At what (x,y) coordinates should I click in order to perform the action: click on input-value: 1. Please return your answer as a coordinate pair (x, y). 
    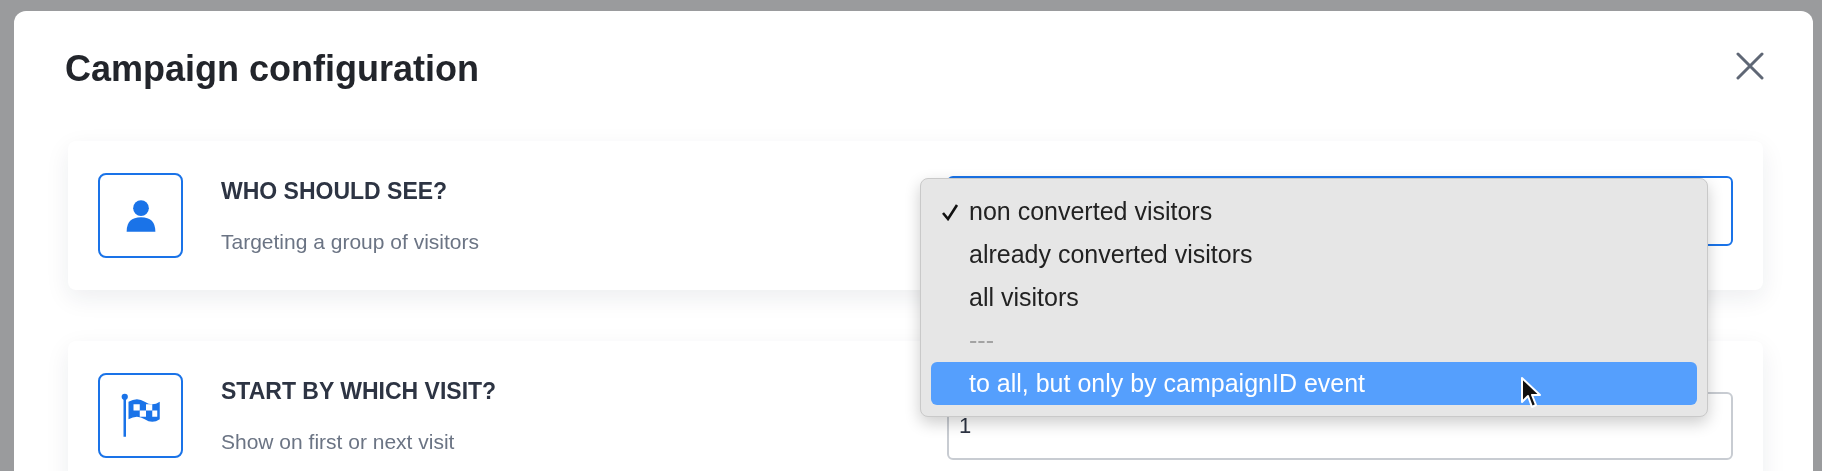
    Looking at the image, I should click on (965, 426).